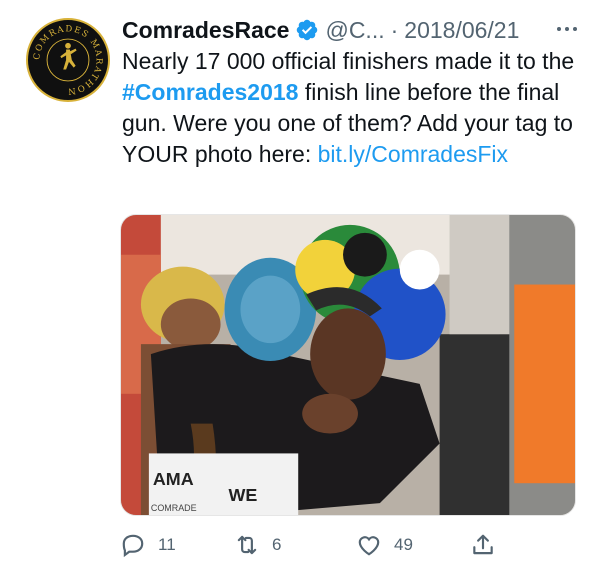  Describe the element at coordinates (277, 544) in the screenshot. I see `retweet-count: 6` at that location.